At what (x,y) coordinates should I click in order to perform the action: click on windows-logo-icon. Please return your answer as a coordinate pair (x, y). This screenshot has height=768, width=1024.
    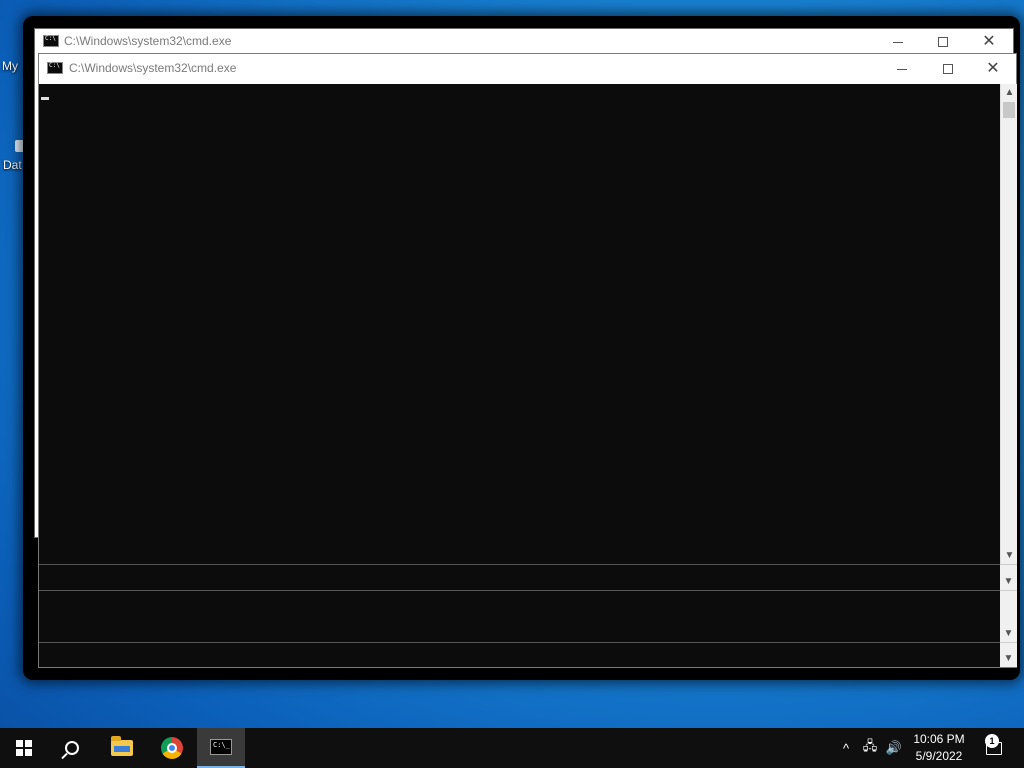
    Looking at the image, I should click on (24, 748).